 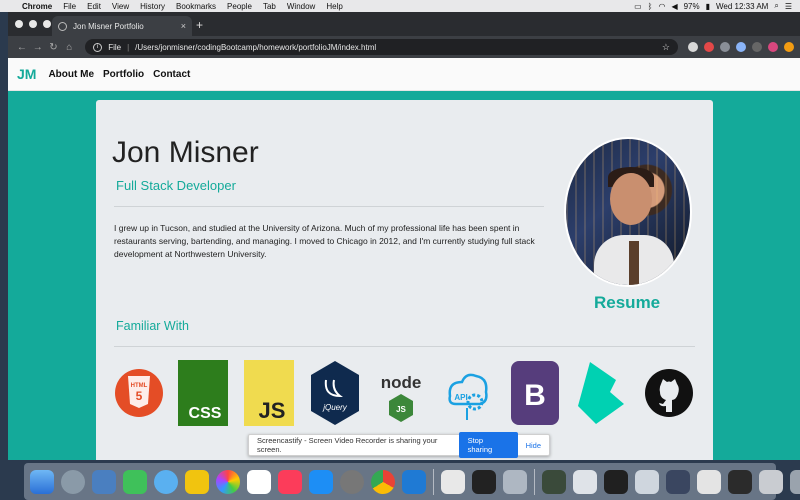 I want to click on system-preferences-icon, so click(x=352, y=481).